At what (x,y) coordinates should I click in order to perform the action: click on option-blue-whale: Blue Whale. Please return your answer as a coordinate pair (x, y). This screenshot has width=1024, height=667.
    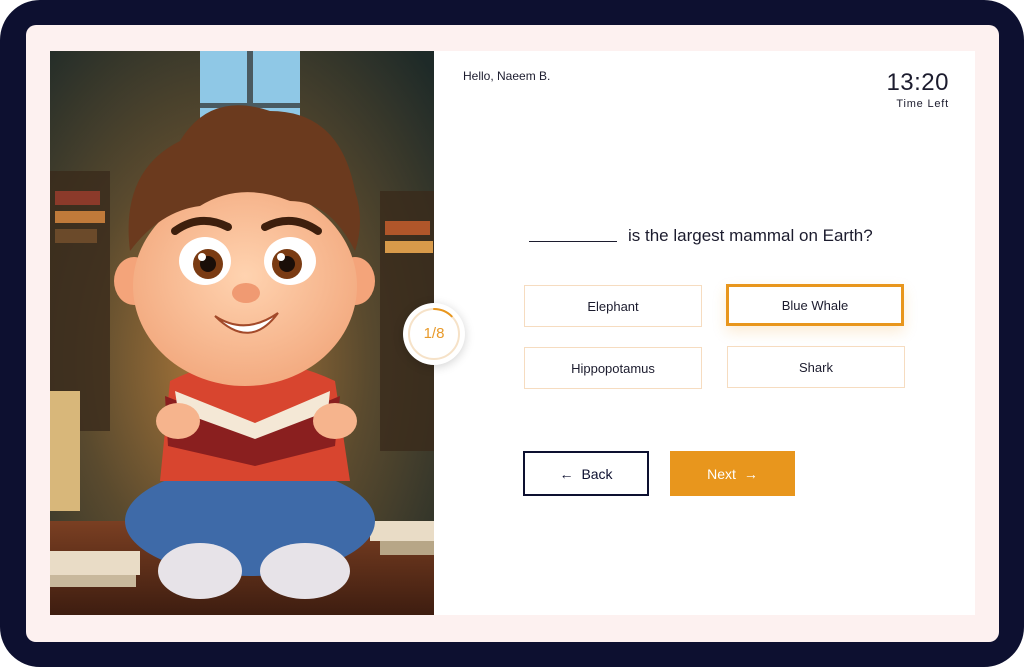
    Looking at the image, I should click on (815, 305).